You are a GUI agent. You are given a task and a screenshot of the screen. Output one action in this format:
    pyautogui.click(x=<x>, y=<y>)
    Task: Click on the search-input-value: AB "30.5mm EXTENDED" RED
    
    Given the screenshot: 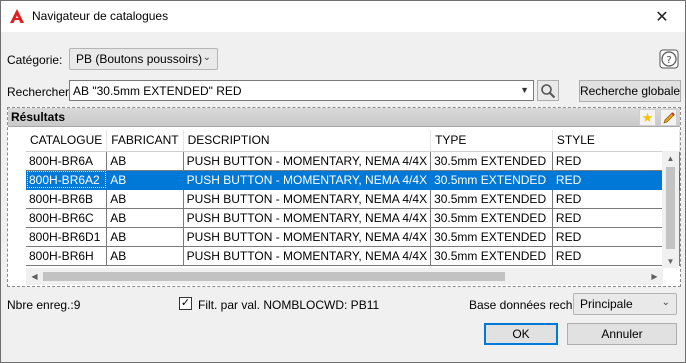 What is the action you would take?
    pyautogui.click(x=157, y=90)
    